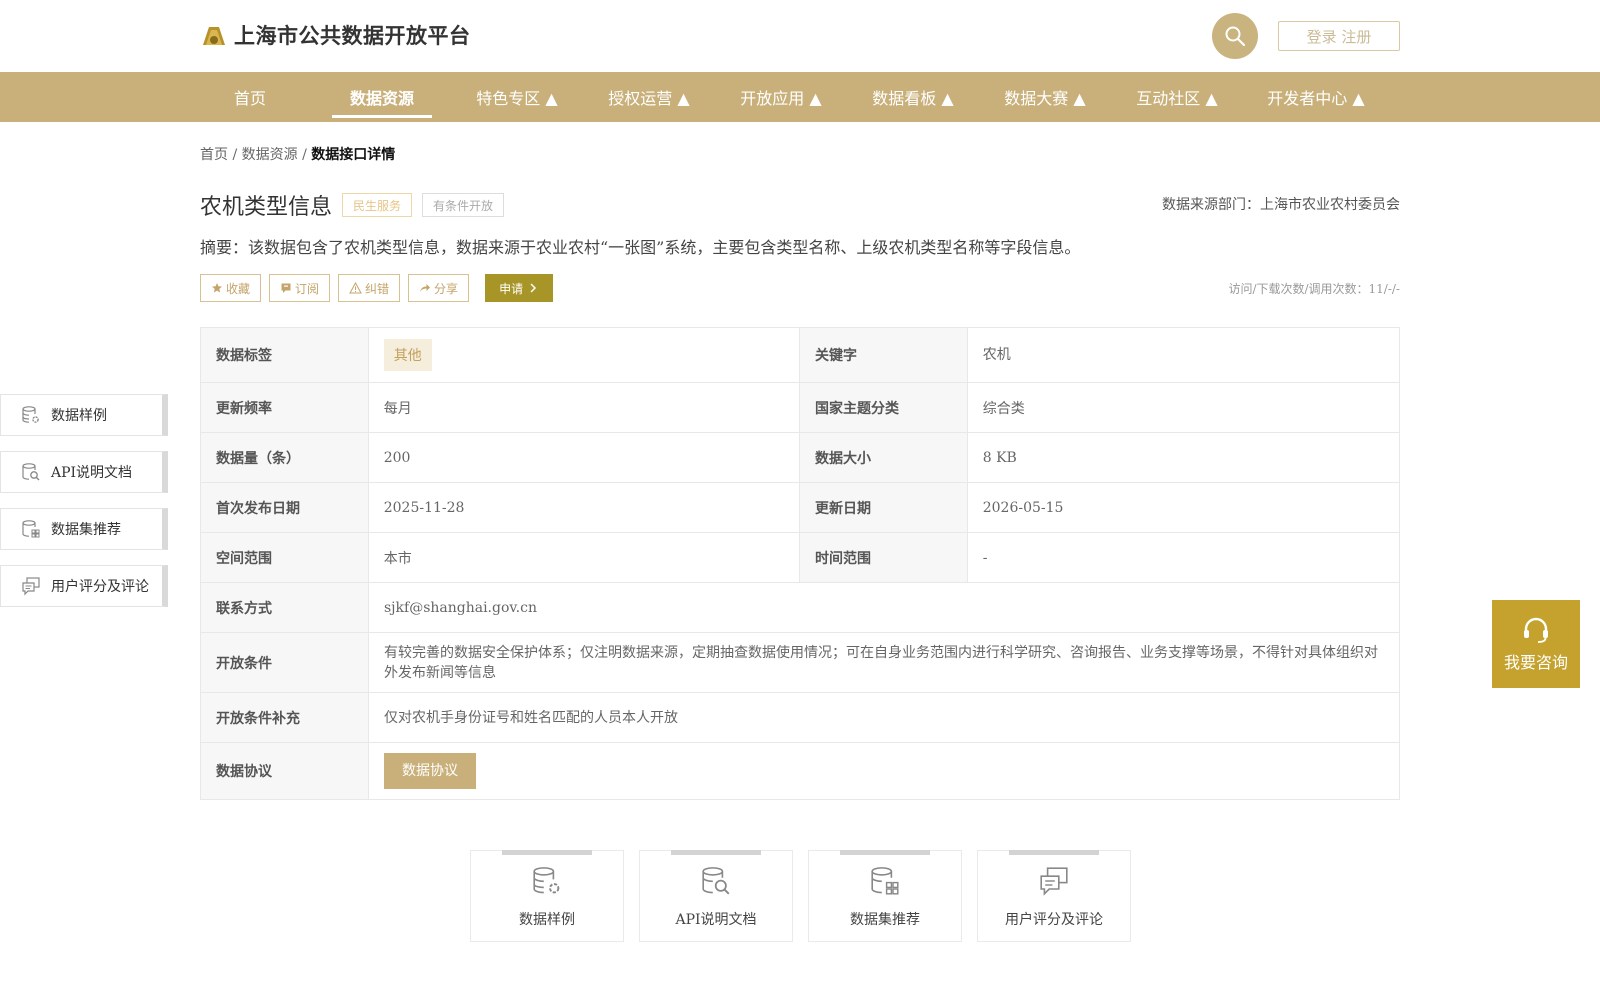 Image resolution: width=1600 pixels, height=1000 pixels. Describe the element at coordinates (913, 97) in the screenshot. I see `nav-item-data-dashboard: 数据看板 ▲` at that location.